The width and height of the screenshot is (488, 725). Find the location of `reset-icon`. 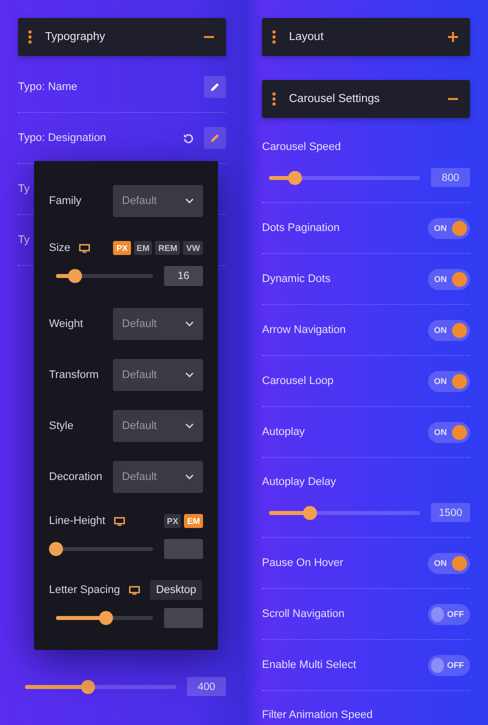

reset-icon is located at coordinates (188, 138).